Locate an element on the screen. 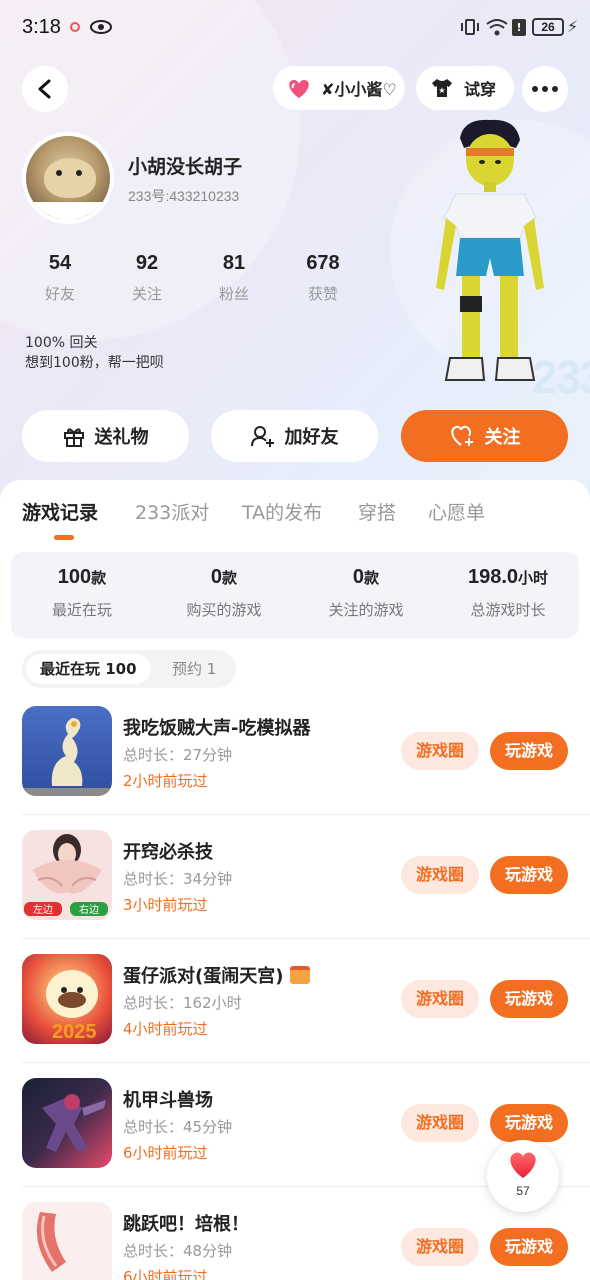  list-item: 跳跃吧！培根！ 总时长：48分钟 6小时前玩过 游戏圈 玩游戏 is located at coordinates (295, 1241).